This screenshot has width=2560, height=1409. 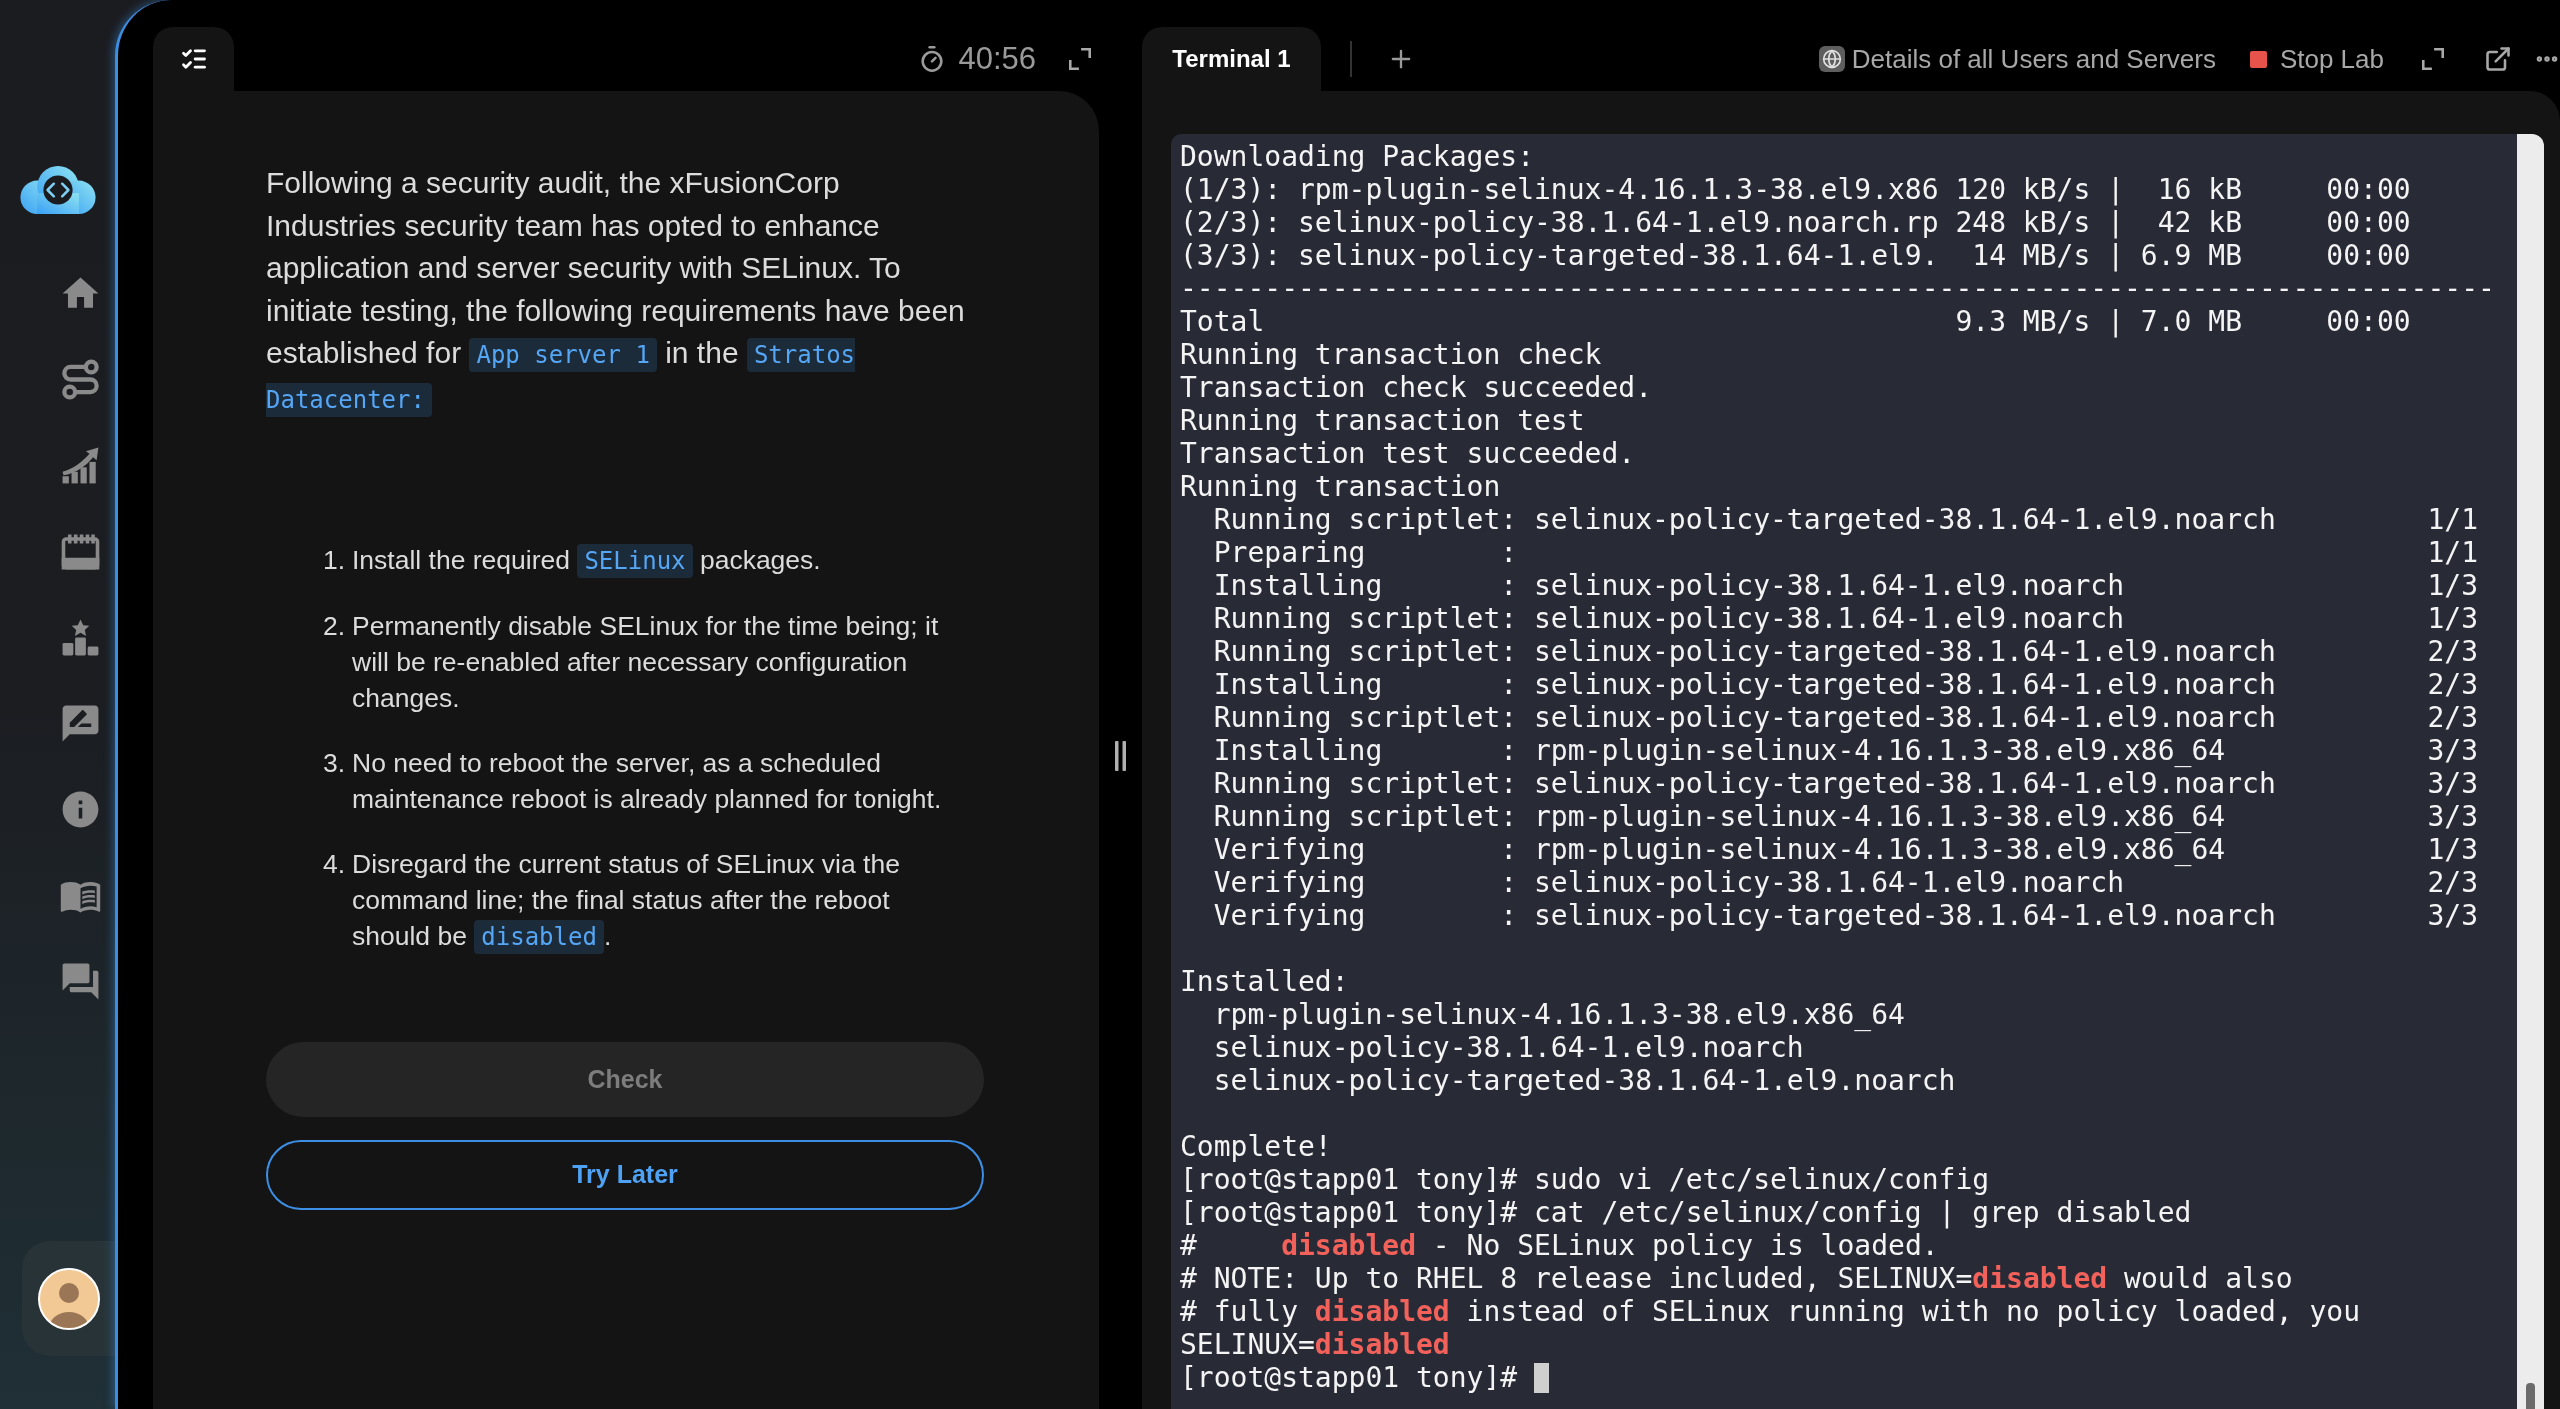 I want to click on terminal-line: # NOTE: Up to RHEL 8 release included, SELINUX=disabled would also, so click(x=1736, y=1278).